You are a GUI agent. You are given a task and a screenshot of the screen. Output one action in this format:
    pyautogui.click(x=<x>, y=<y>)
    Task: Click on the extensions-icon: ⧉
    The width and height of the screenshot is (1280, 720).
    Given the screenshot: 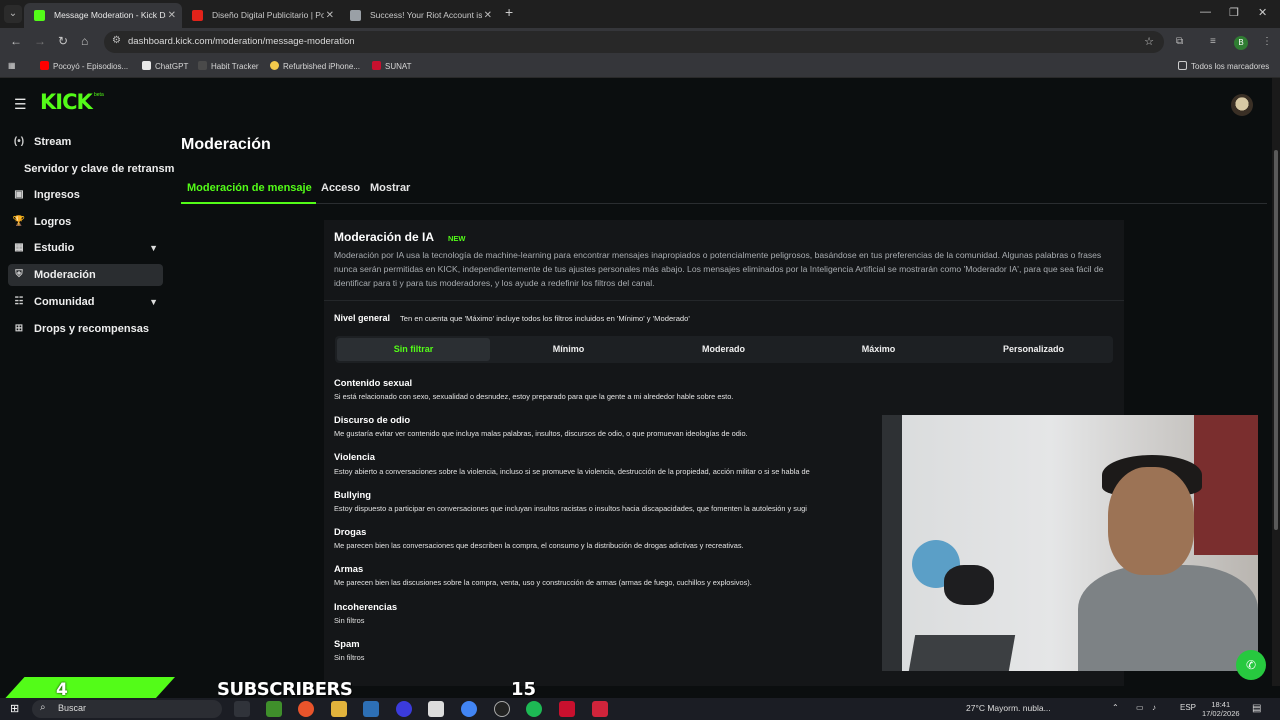 What is the action you would take?
    pyautogui.click(x=1179, y=41)
    